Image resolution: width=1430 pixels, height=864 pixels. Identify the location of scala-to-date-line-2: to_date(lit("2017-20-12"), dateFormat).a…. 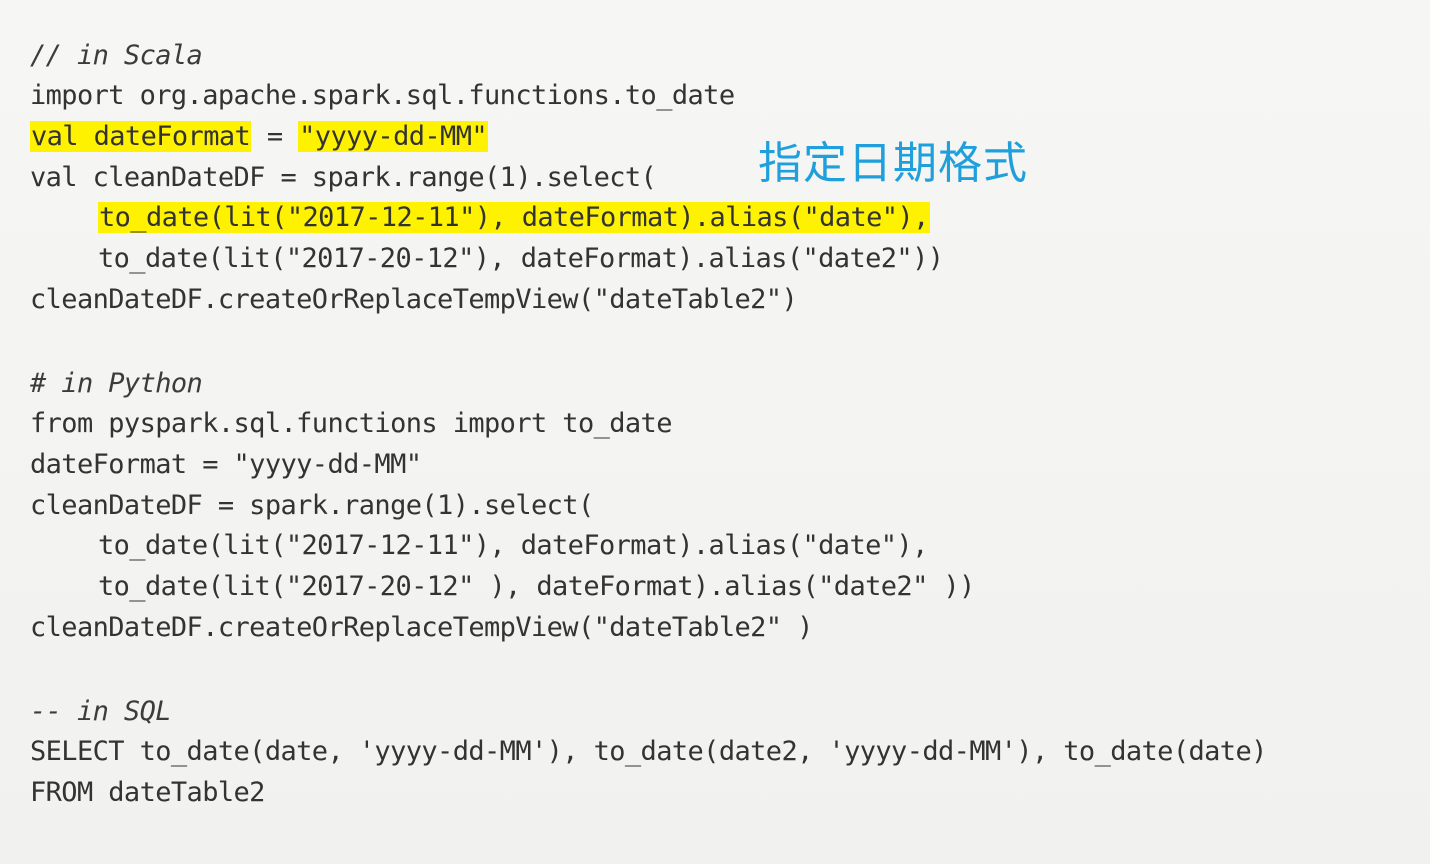
(521, 258).